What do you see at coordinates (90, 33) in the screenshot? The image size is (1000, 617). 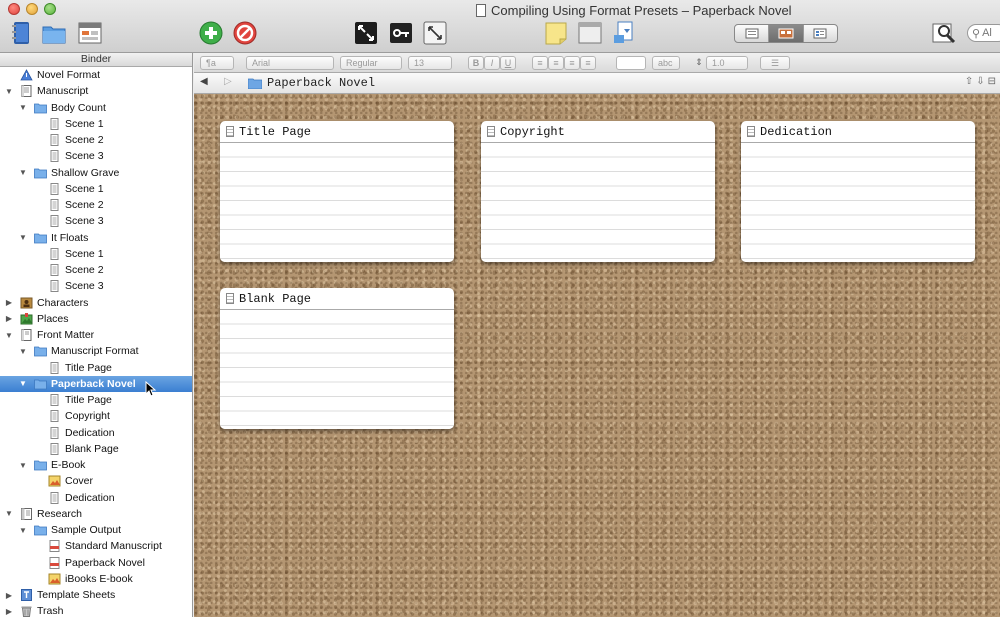 I see `composition-mode-button` at bounding box center [90, 33].